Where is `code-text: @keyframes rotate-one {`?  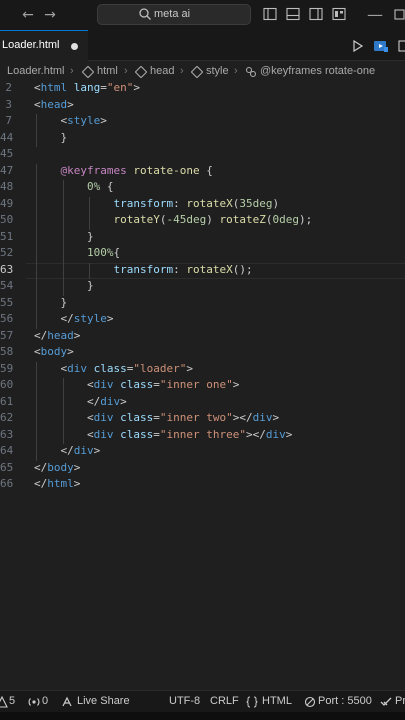
code-text: @keyframes rotate-one { is located at coordinates (137, 170).